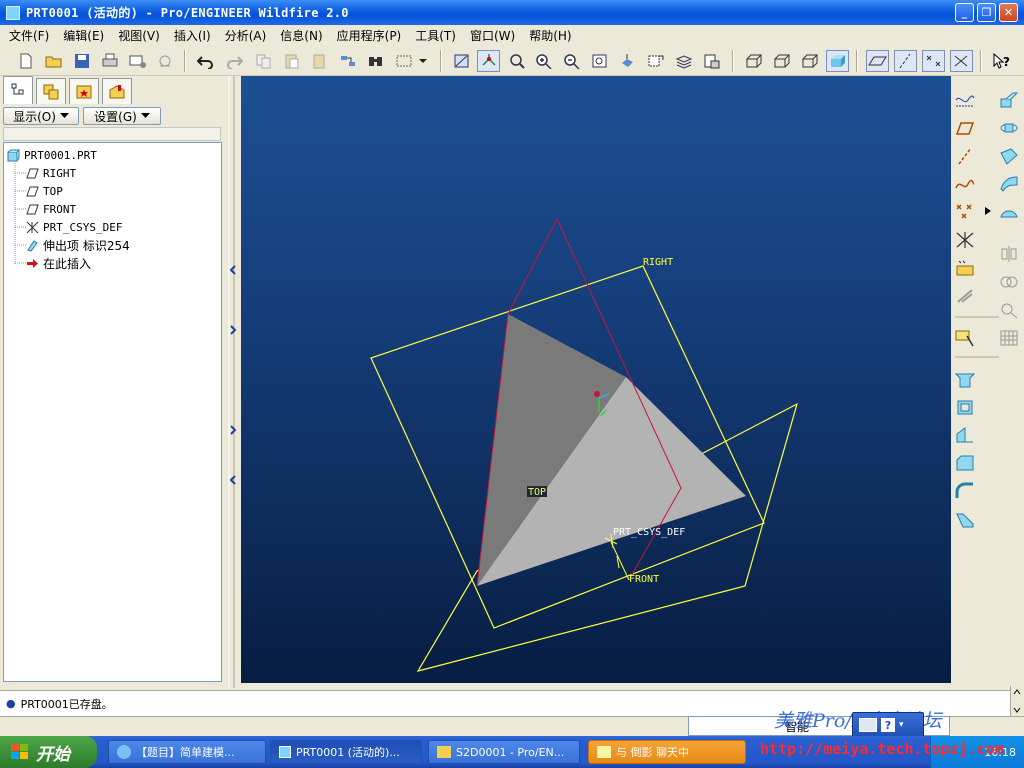 The image size is (1024, 768). I want to click on flyout-arrow-icon, so click(988, 211).